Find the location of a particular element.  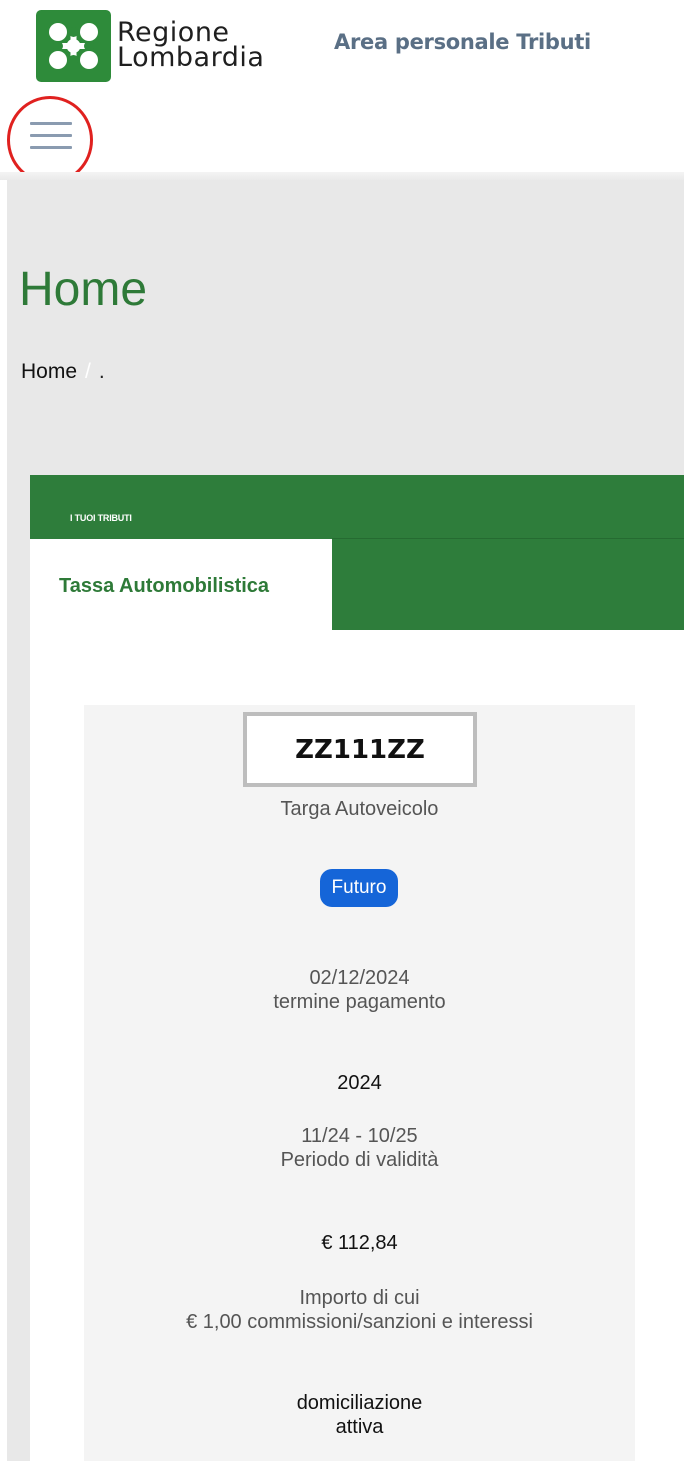

license-plate: ZZ111ZZ is located at coordinates (360, 749).